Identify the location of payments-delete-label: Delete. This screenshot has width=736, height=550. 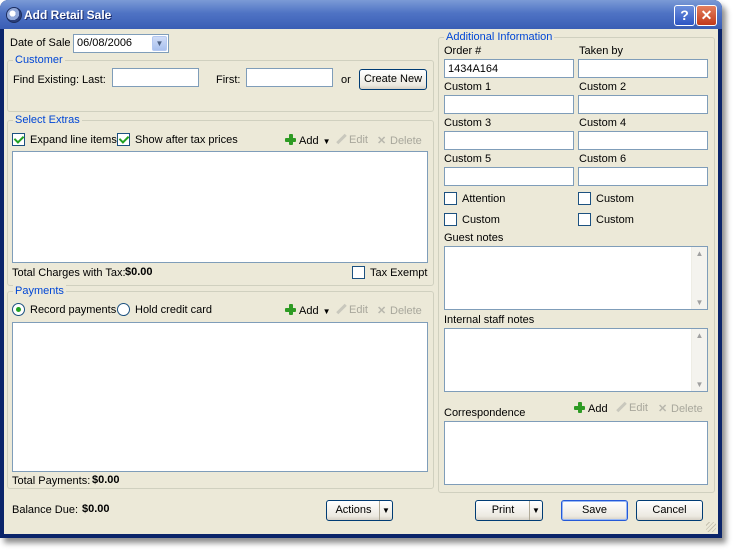
(406, 311).